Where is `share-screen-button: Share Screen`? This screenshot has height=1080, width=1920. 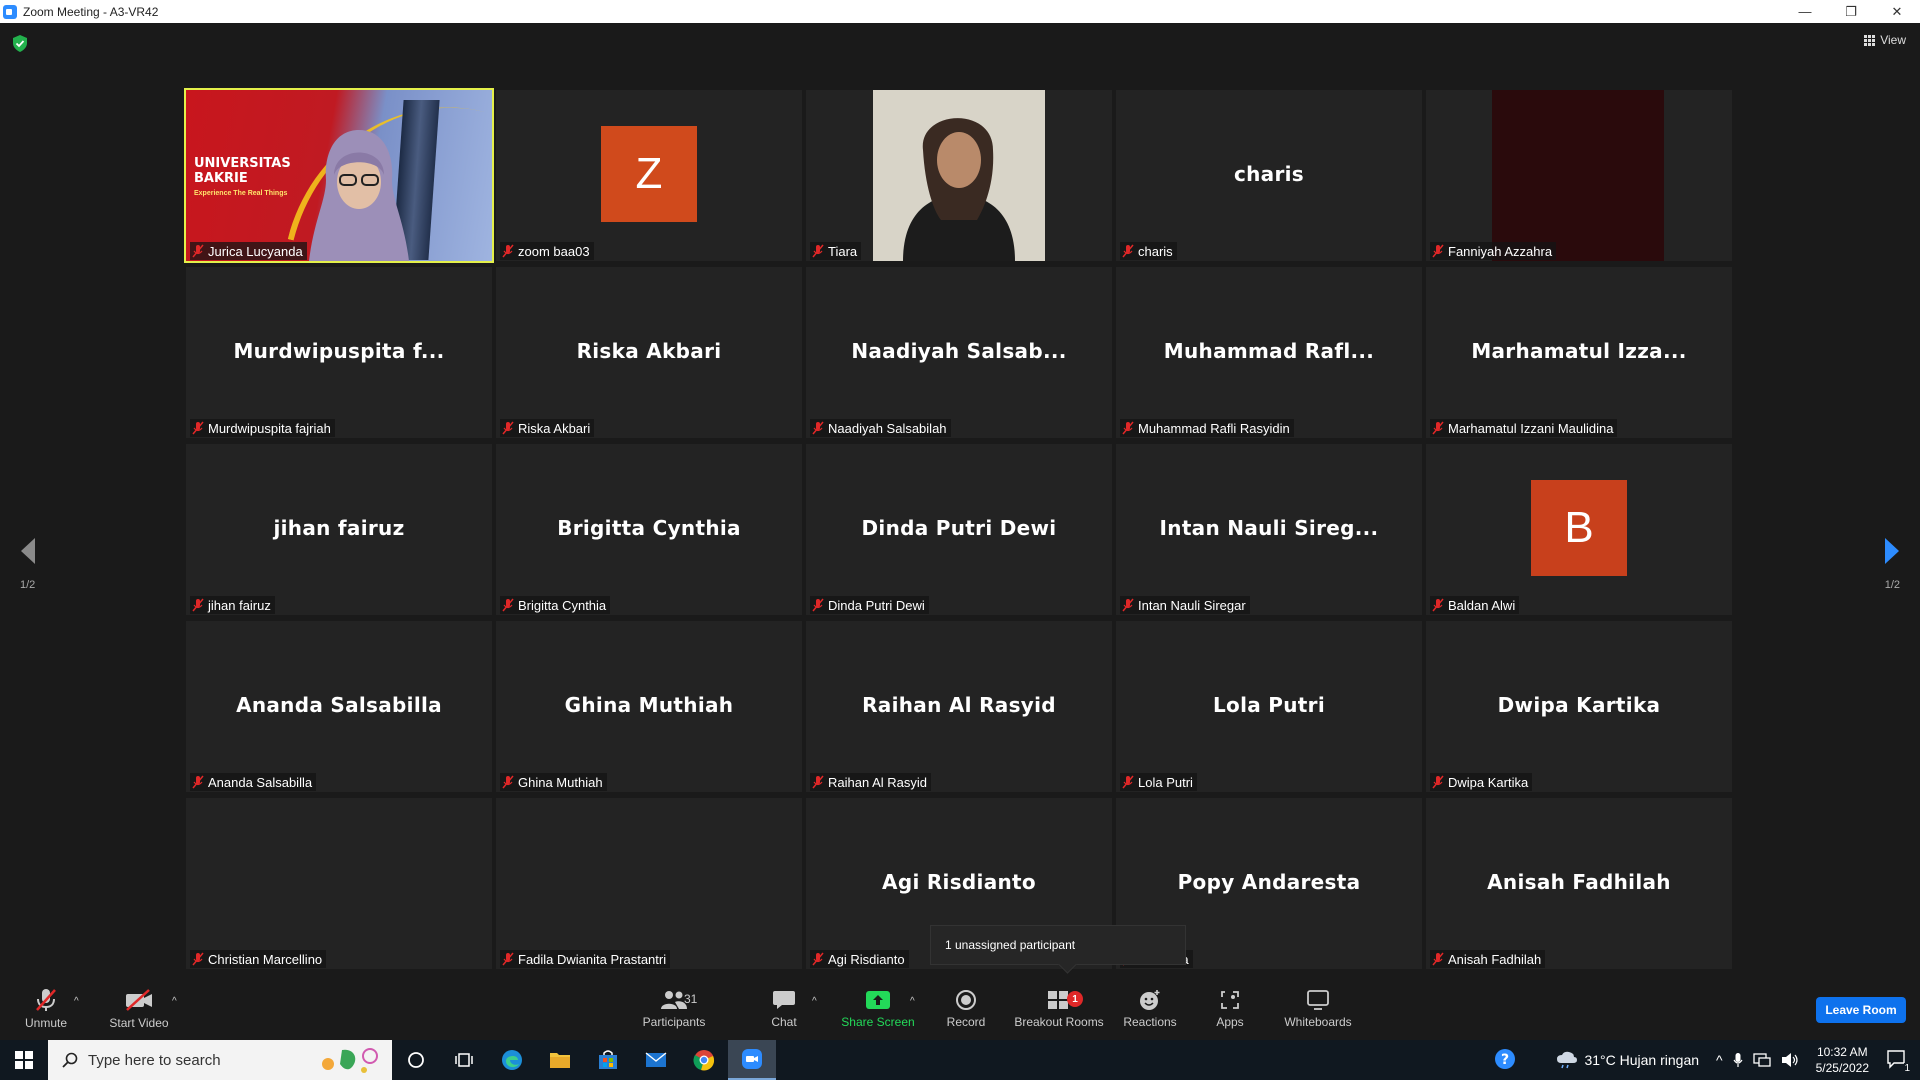
share-screen-button: Share Screen is located at coordinates (878, 1009).